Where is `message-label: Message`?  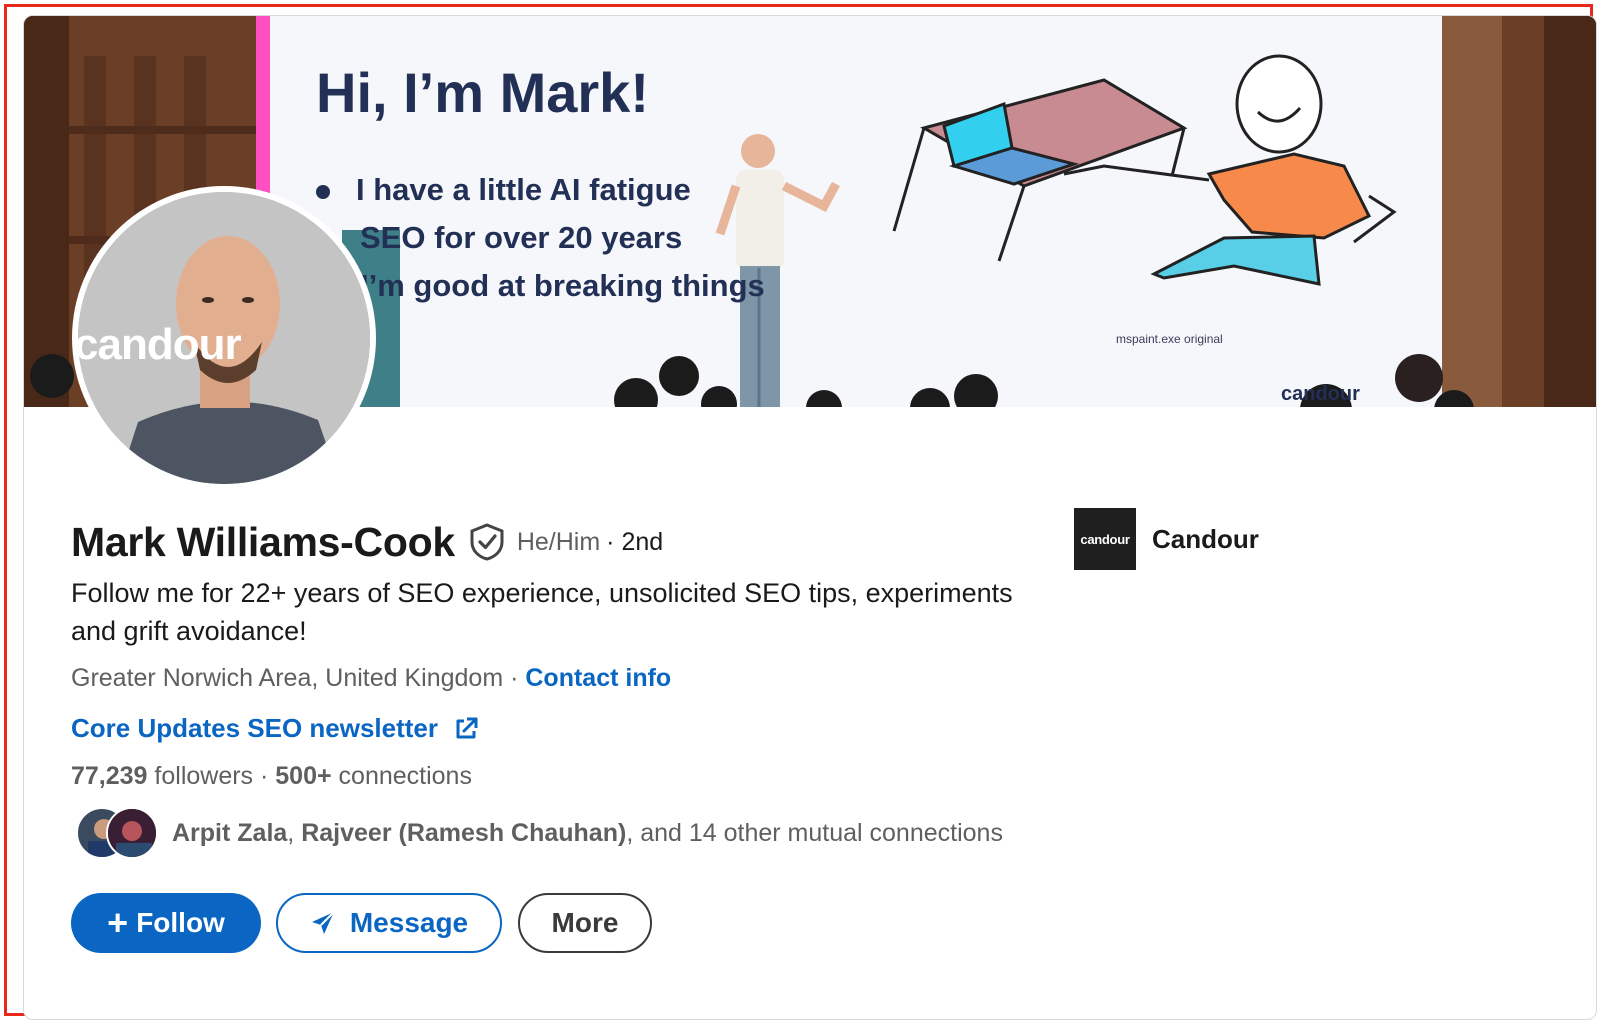 message-label: Message is located at coordinates (409, 922).